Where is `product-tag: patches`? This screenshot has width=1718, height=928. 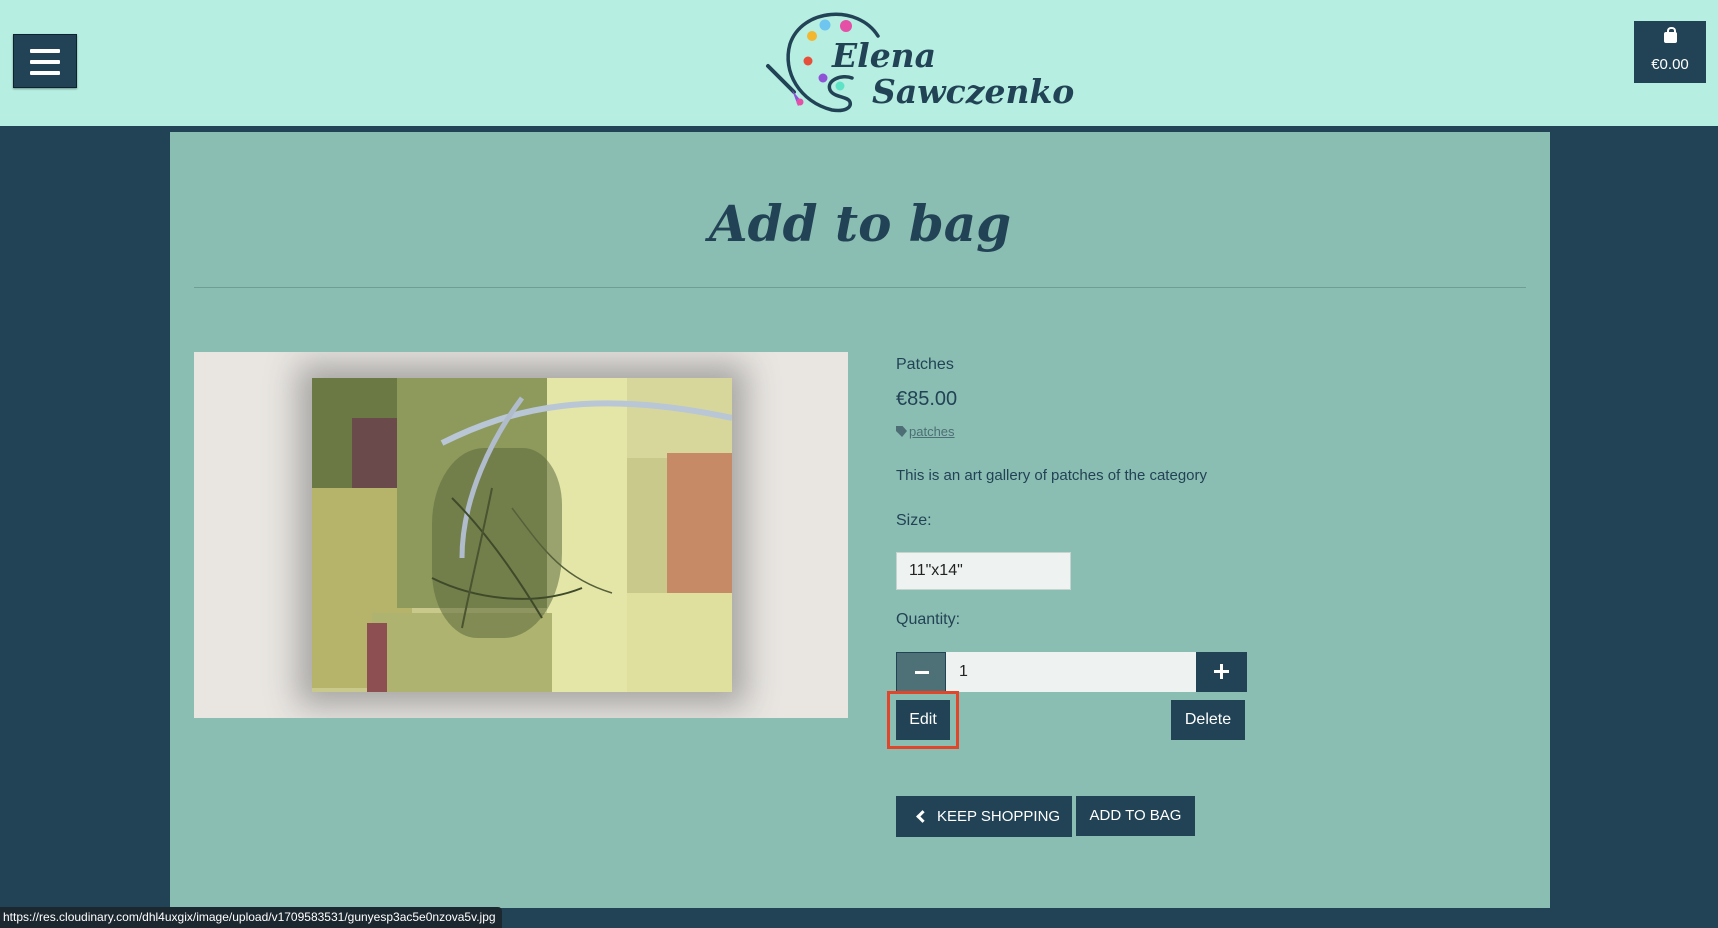
product-tag: patches is located at coordinates (925, 431).